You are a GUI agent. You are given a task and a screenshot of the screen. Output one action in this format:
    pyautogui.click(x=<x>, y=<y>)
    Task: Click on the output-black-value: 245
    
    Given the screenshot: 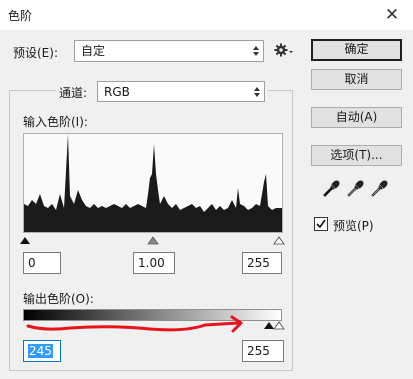 What is the action you would take?
    pyautogui.click(x=40, y=351)
    